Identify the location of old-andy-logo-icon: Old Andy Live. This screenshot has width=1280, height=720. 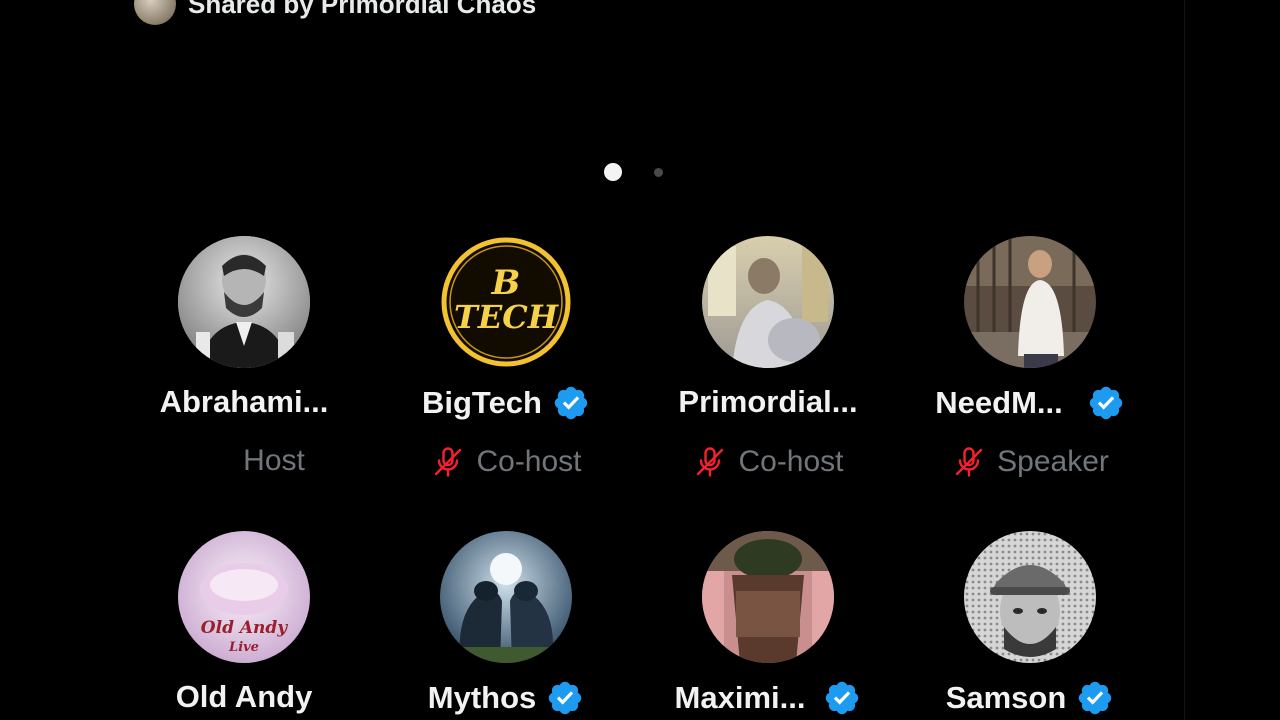
(244, 597).